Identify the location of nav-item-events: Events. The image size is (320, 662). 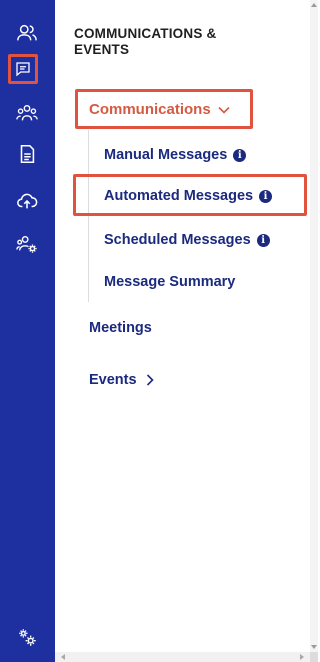
(123, 380).